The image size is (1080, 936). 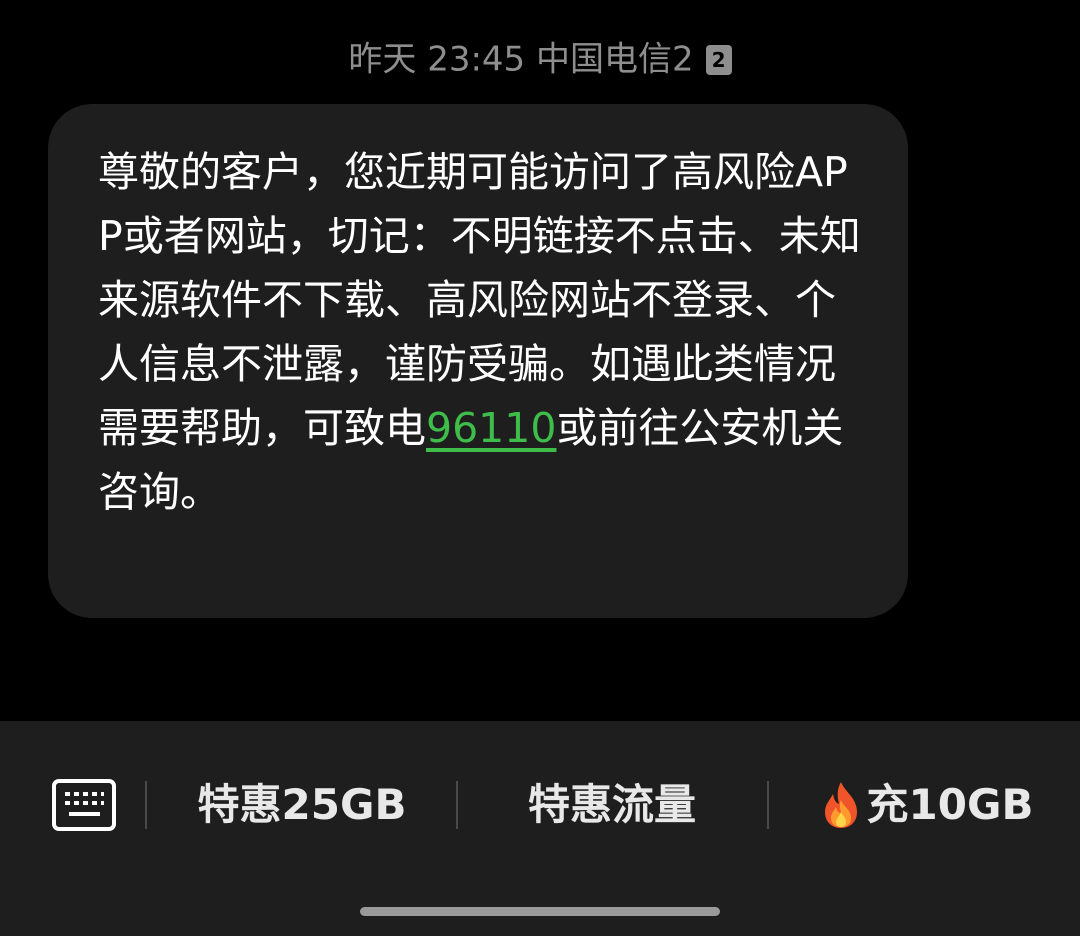 What do you see at coordinates (476, 59) in the screenshot?
I see `message-time: 23:45` at bounding box center [476, 59].